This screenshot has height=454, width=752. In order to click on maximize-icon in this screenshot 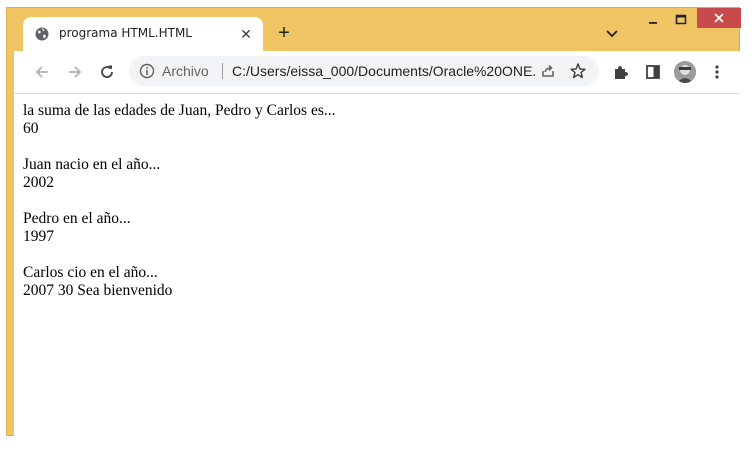, I will do `click(681, 20)`.